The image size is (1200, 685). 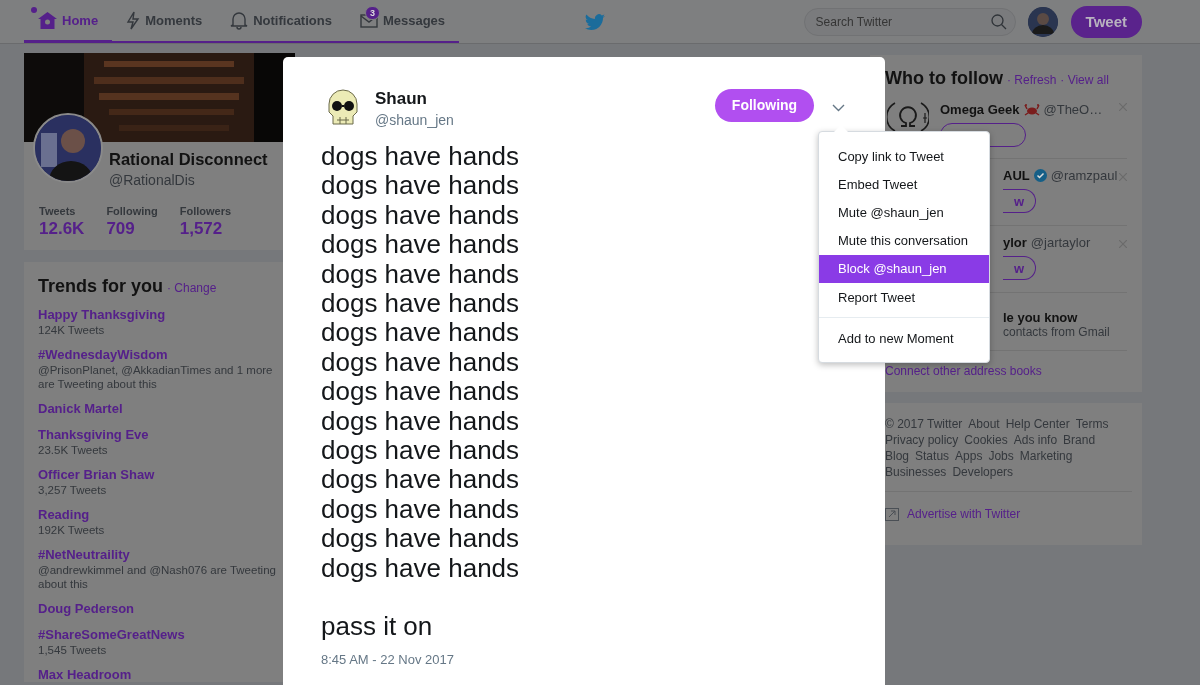 What do you see at coordinates (916, 472) in the screenshot?
I see `footer-link: Businesses` at bounding box center [916, 472].